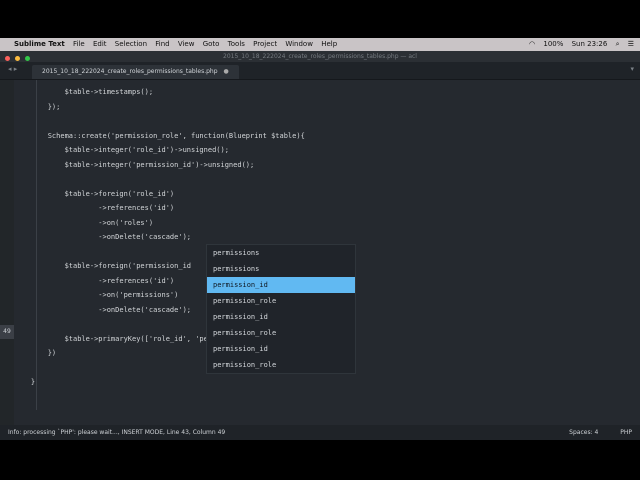  I want to click on code-line: ->on('roles'), so click(83, 223).